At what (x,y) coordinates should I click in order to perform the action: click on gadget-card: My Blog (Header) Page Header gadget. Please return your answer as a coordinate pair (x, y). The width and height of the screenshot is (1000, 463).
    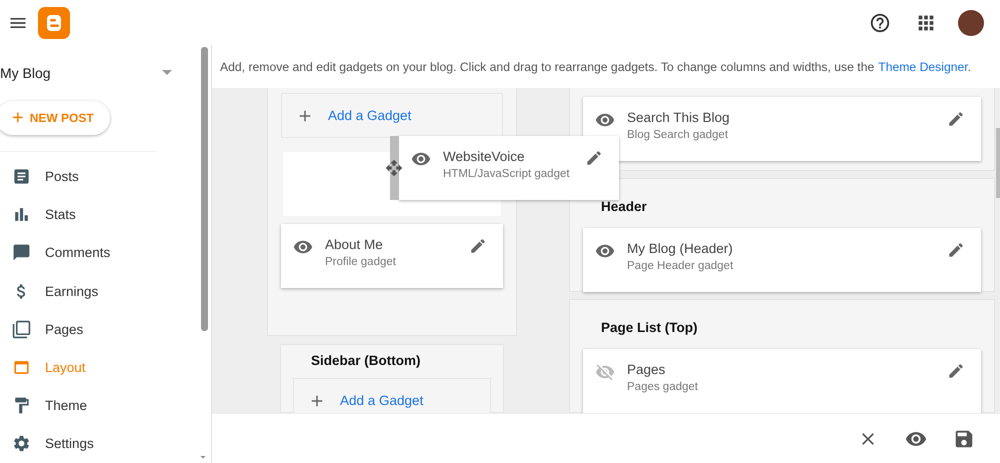
    Looking at the image, I should click on (782, 260).